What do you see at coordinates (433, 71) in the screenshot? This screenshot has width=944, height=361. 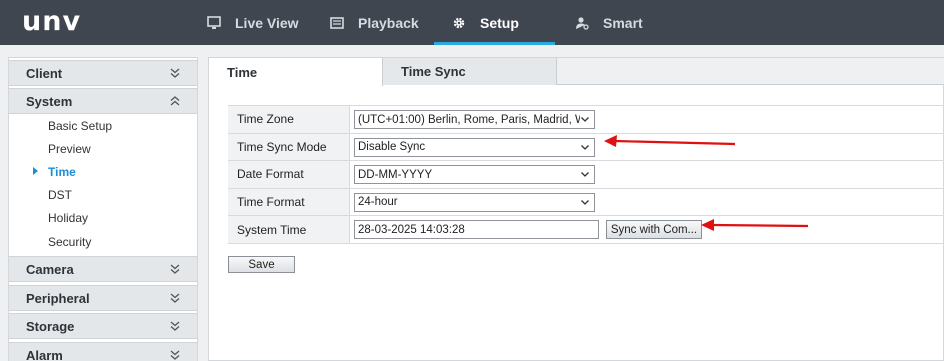 I see `tab-label: Time Sync` at bounding box center [433, 71].